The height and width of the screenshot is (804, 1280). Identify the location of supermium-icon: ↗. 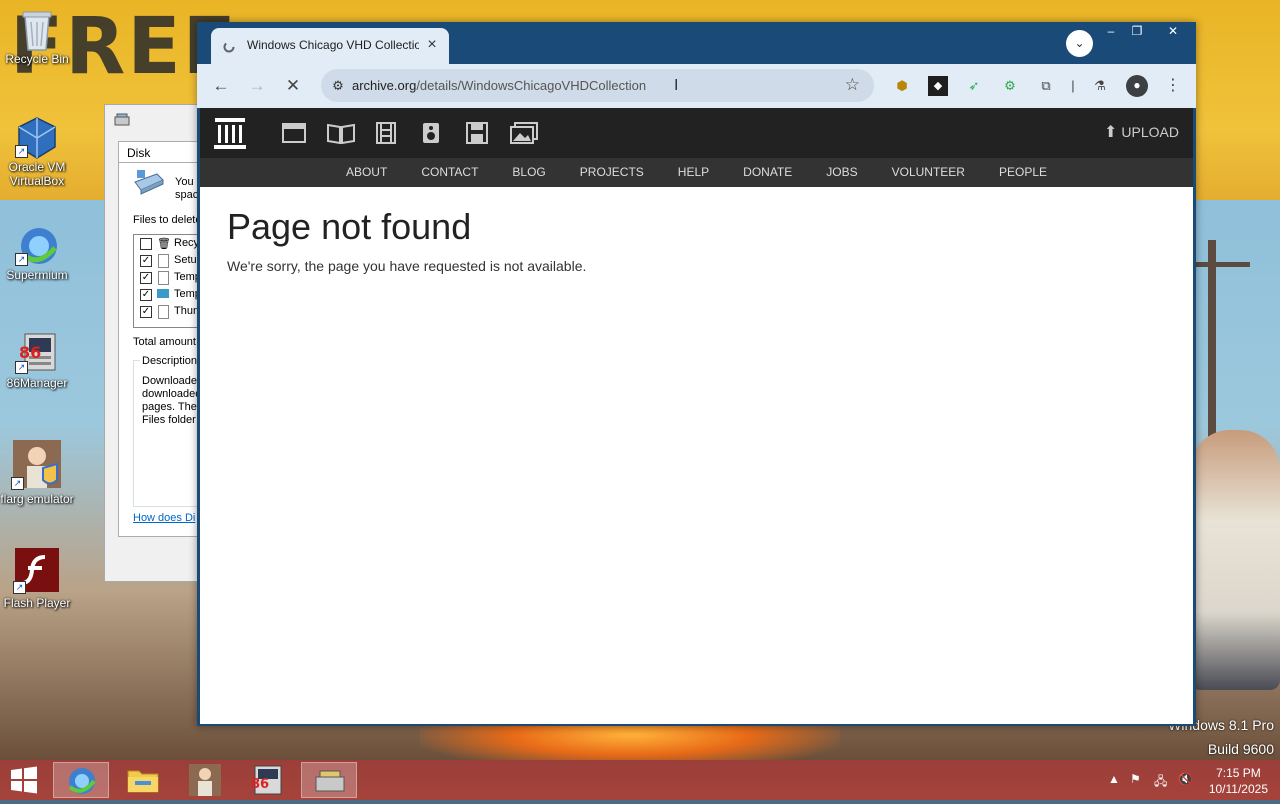
(36, 245).